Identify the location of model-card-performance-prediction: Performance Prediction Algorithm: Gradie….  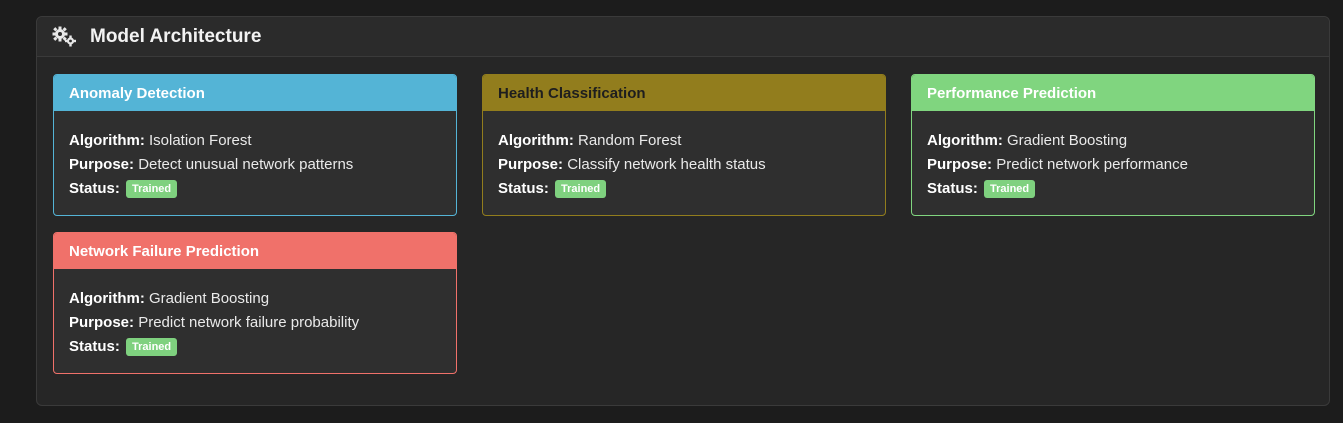
(1113, 145).